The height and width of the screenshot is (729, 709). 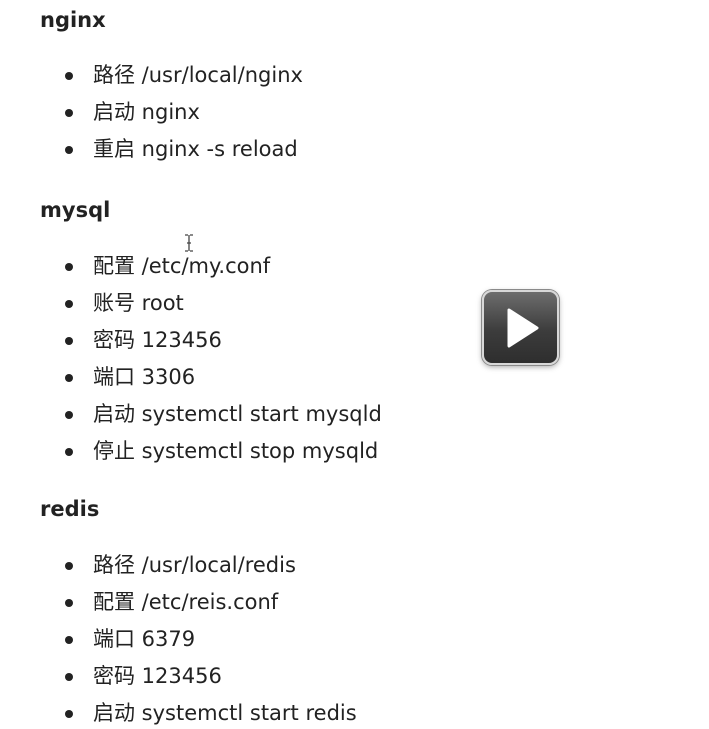 What do you see at coordinates (222, 303) in the screenshot?
I see `list-item: 账号 root` at bounding box center [222, 303].